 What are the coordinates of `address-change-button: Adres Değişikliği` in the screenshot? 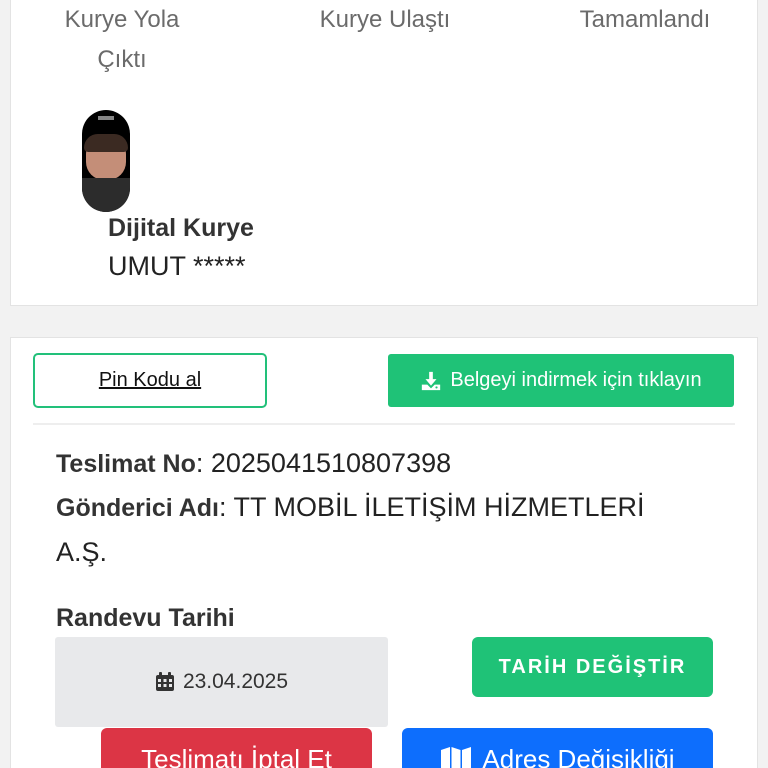 It's located at (557, 748).